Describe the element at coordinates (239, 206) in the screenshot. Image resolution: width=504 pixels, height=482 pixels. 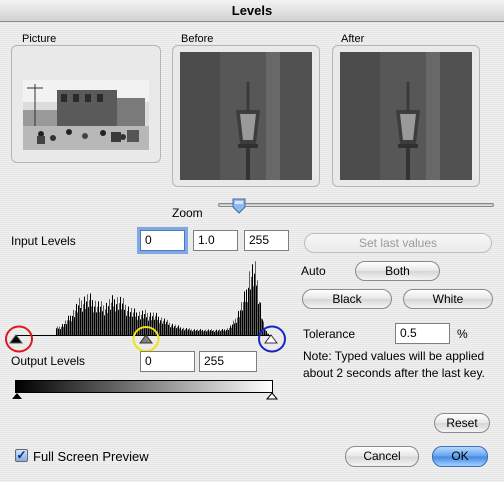
I see `zoom-slider-thumb` at that location.